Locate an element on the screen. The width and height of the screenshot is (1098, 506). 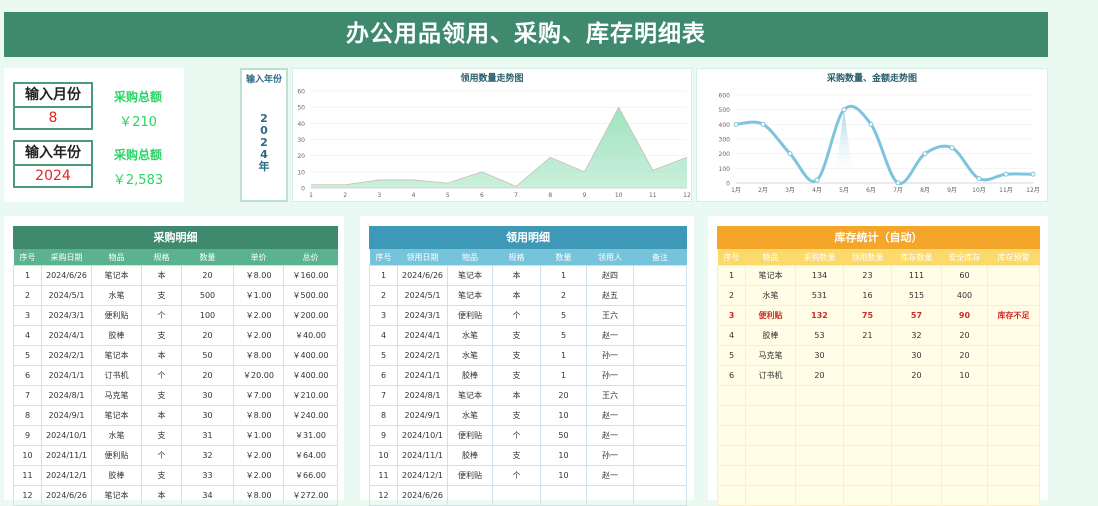
purchase-table-cell: 2024/2/1 is located at coordinates (67, 356).